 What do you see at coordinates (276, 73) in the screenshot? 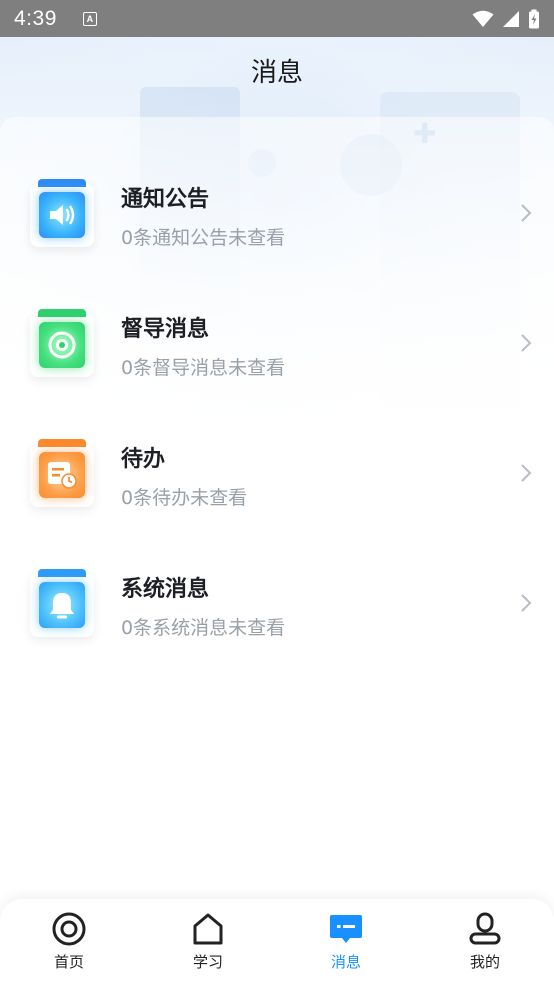
I see `page-title: 消息` at bounding box center [276, 73].